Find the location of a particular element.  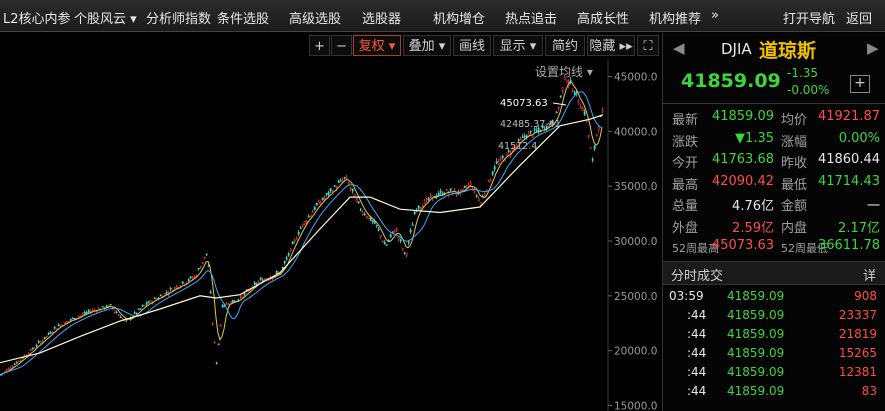

nav-analyst-index: 分析师指数 is located at coordinates (178, 17).